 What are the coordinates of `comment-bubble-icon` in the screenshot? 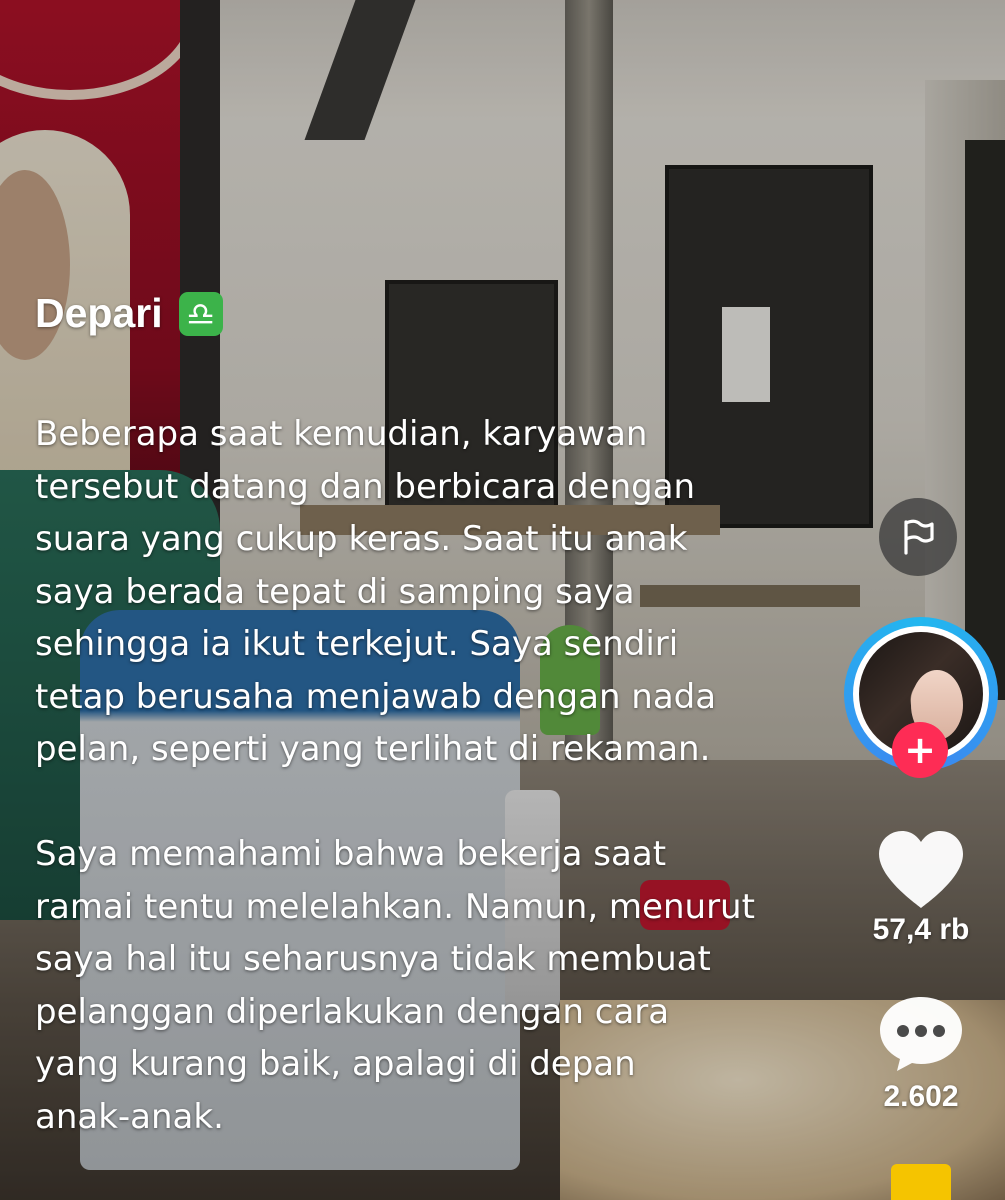 It's located at (921, 1034).